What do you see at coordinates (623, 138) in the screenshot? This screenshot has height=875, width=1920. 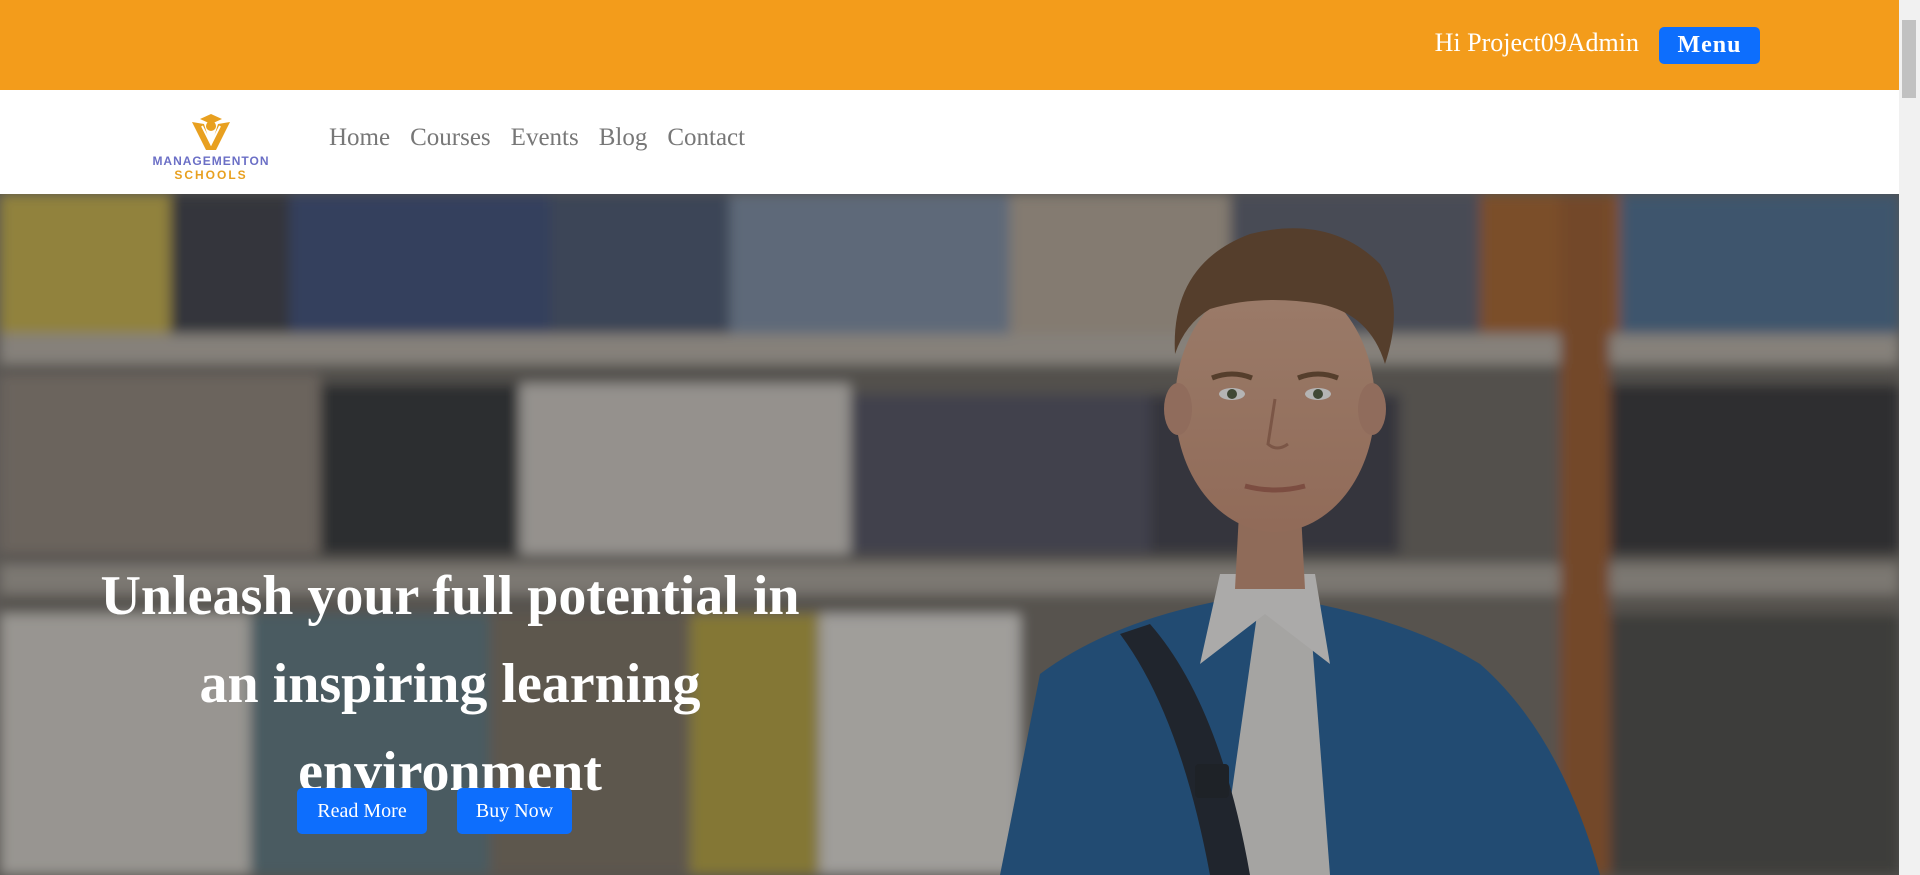 I see `nav-item-blog: Blog` at bounding box center [623, 138].